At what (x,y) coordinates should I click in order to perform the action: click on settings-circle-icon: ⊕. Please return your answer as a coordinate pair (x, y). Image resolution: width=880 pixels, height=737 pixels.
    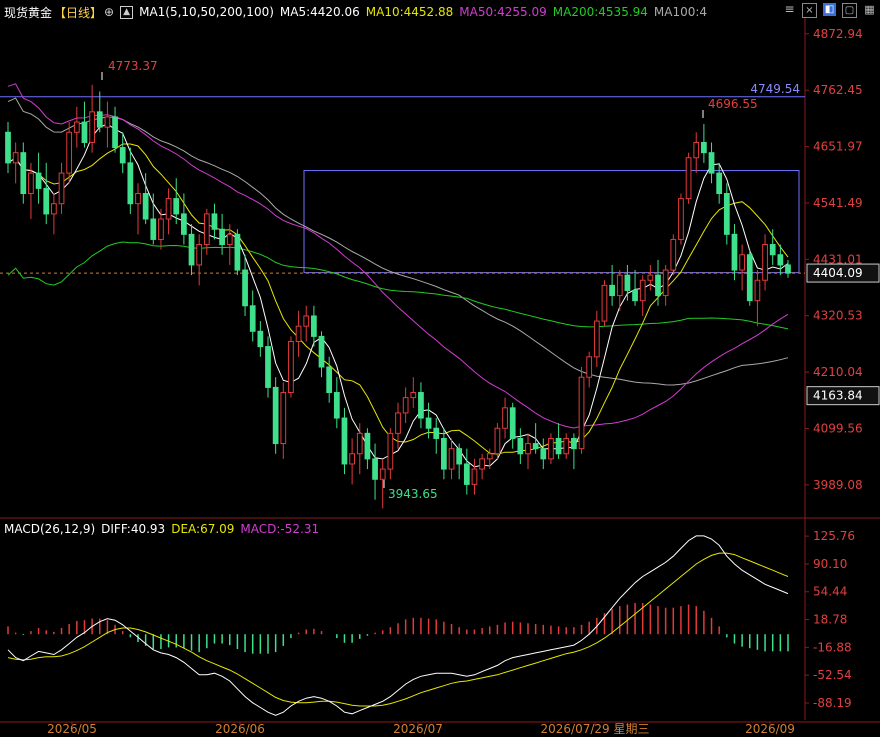
    Looking at the image, I should click on (109, 12).